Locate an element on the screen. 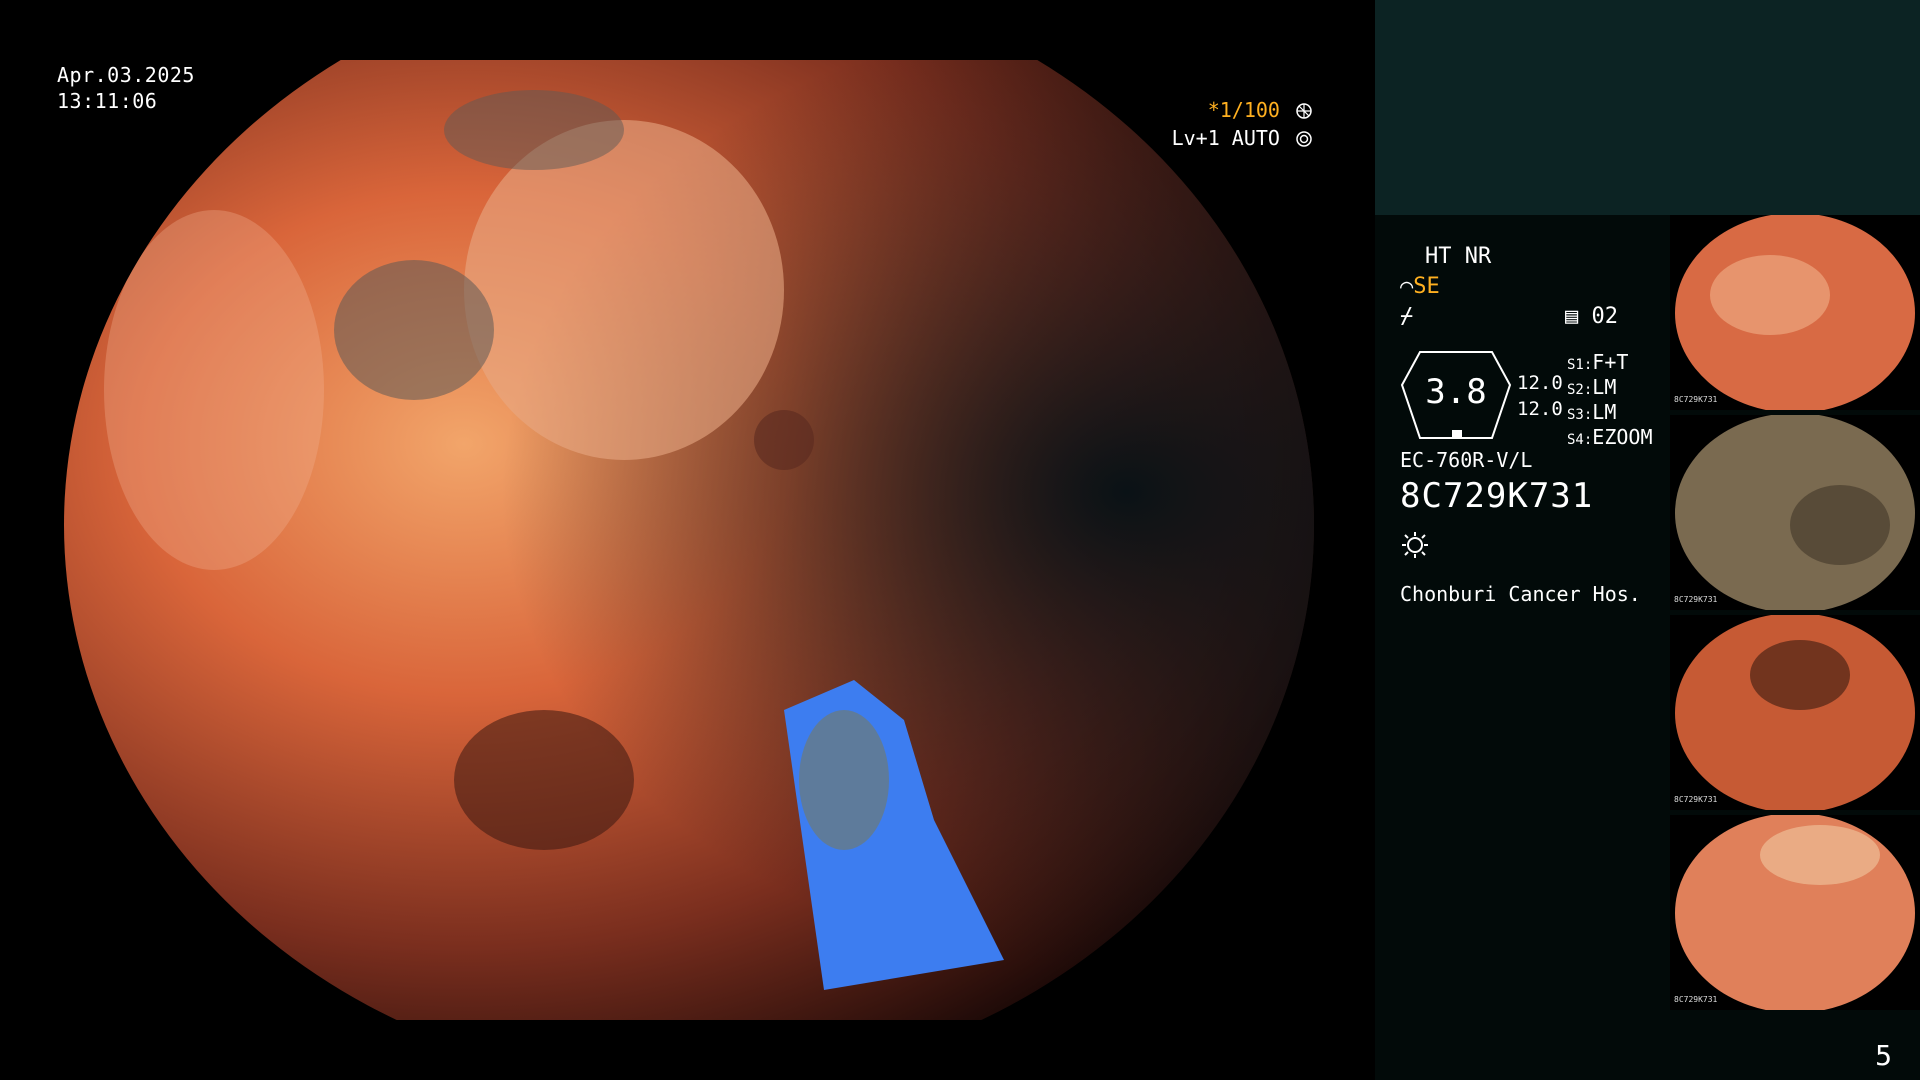 Image resolution: width=1920 pixels, height=1080 pixels. setting-s4: S4:EZOOM is located at coordinates (1610, 437).